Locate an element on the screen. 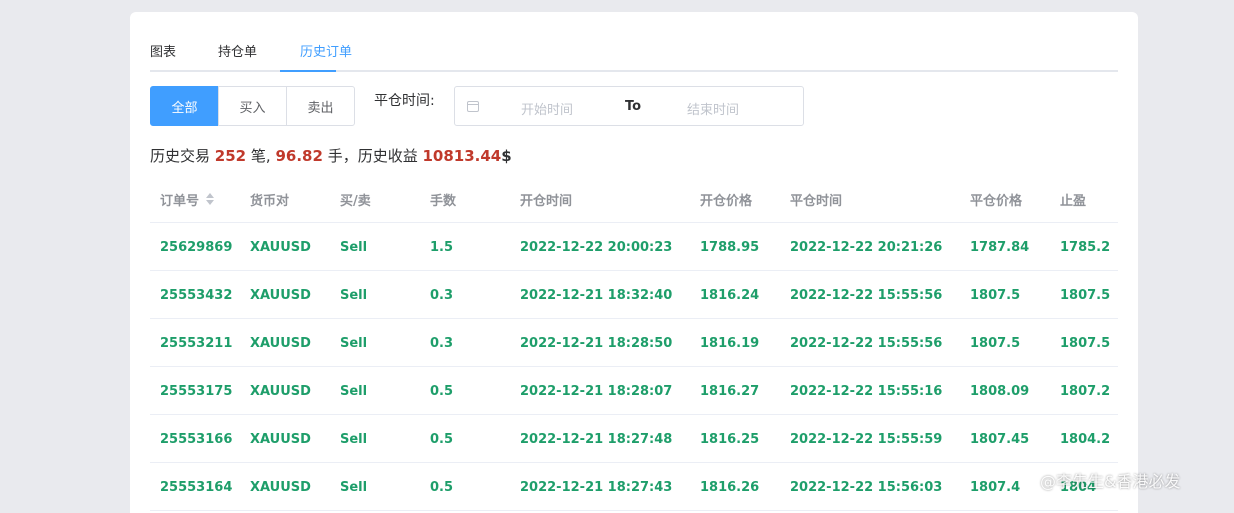 This screenshot has width=1234, height=513. order-id-cell: 25553175 is located at coordinates (196, 391).